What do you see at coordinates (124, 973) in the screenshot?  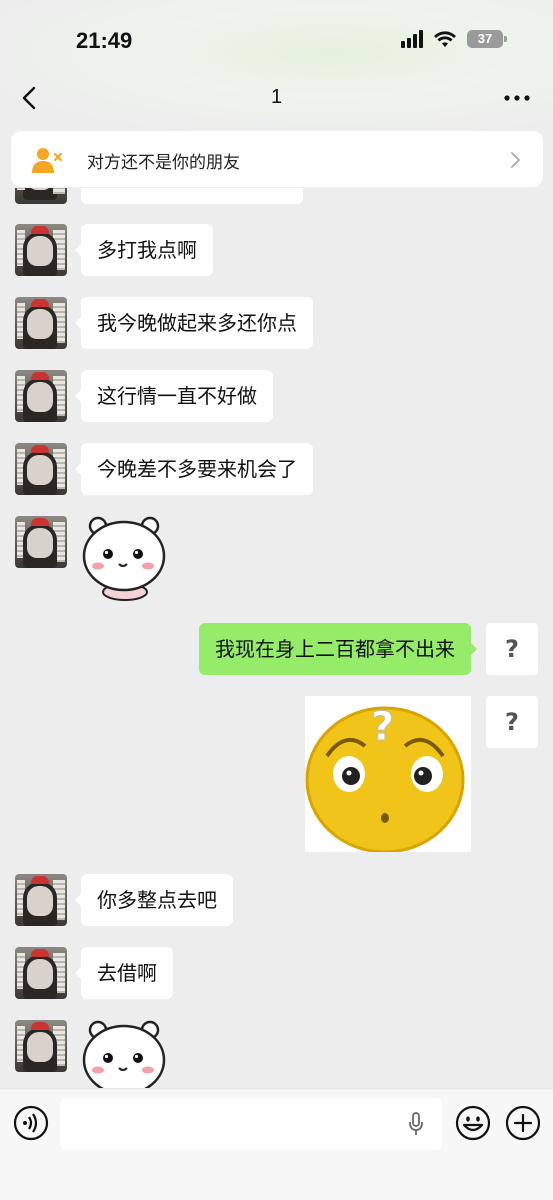 I see `message-bubble: 去借啊` at bounding box center [124, 973].